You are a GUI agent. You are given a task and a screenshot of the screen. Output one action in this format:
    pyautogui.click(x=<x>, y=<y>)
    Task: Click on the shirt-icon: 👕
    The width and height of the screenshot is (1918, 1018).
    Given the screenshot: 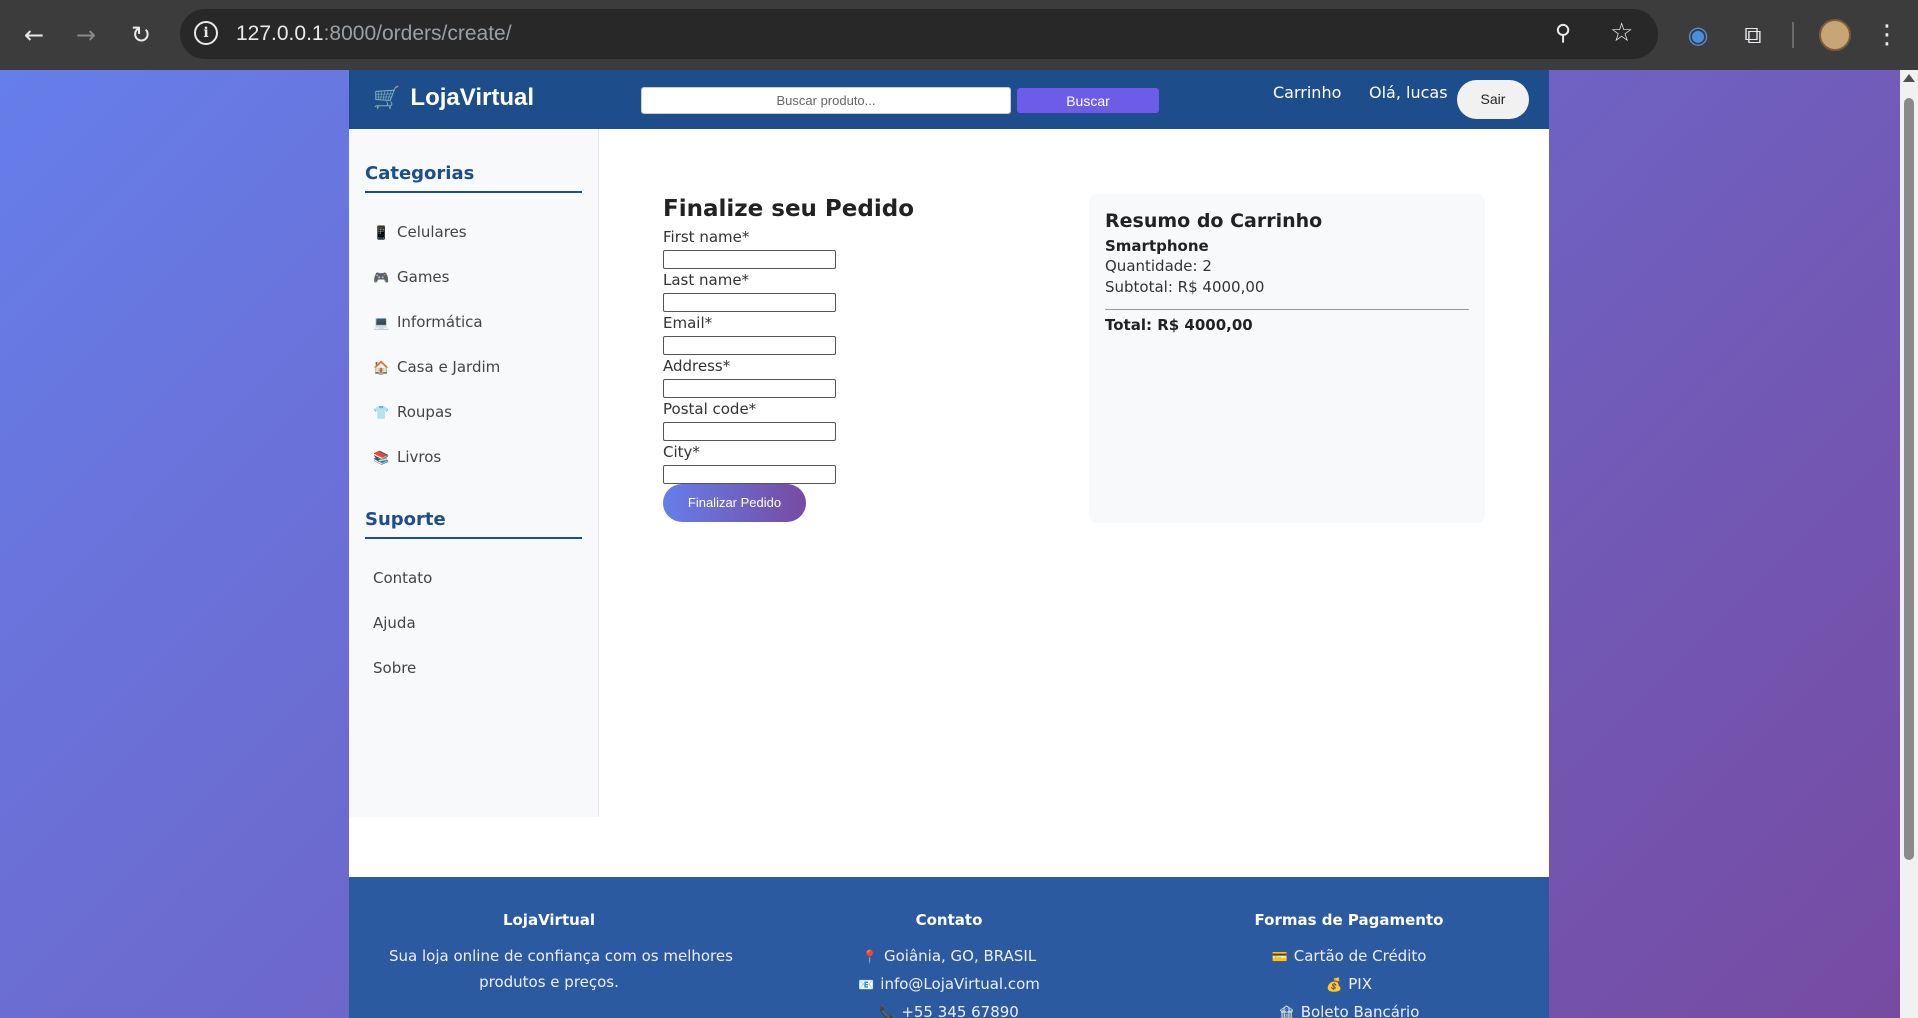 What is the action you would take?
    pyautogui.click(x=381, y=413)
    